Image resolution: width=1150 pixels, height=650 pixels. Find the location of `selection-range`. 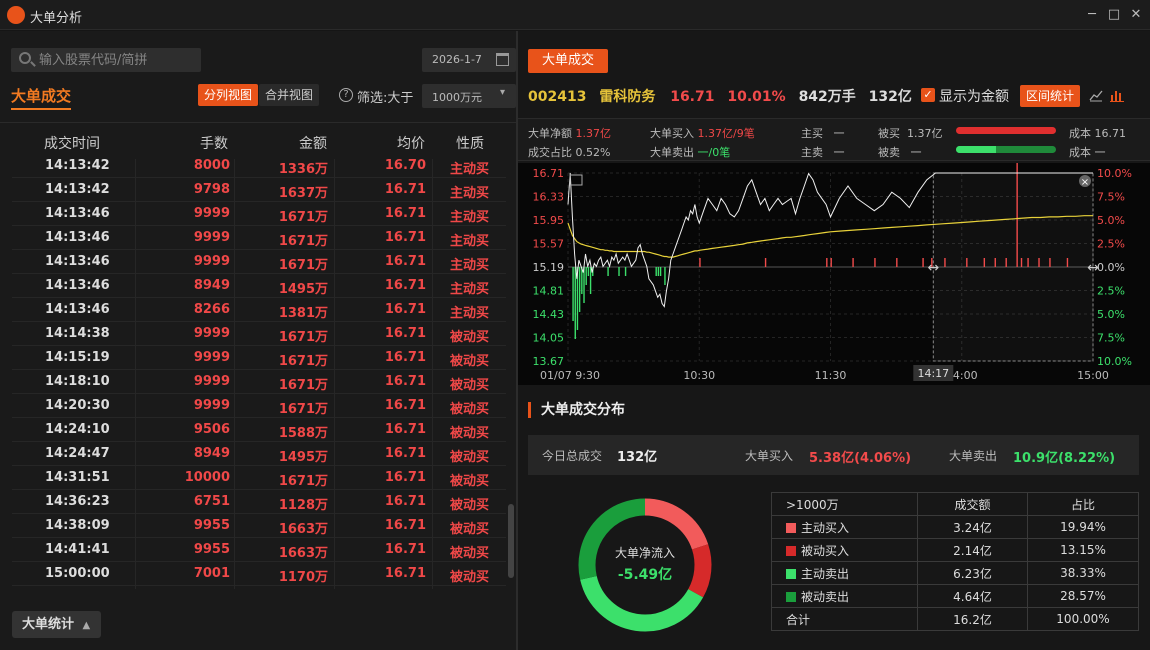

selection-range is located at coordinates (1013, 267).